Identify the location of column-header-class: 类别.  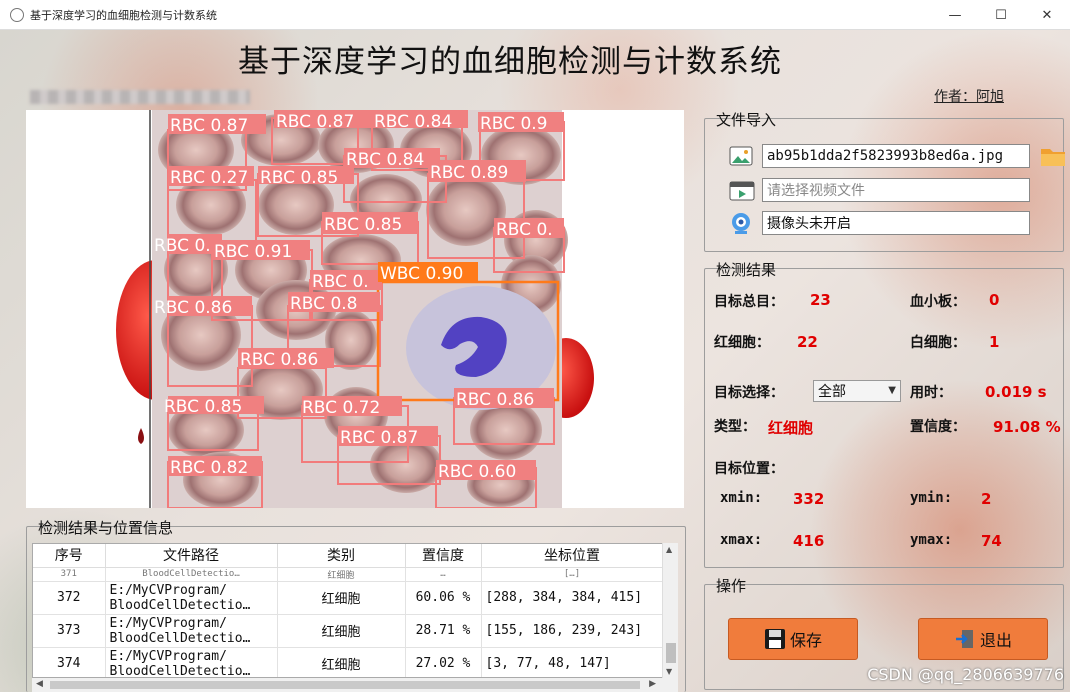
(341, 556).